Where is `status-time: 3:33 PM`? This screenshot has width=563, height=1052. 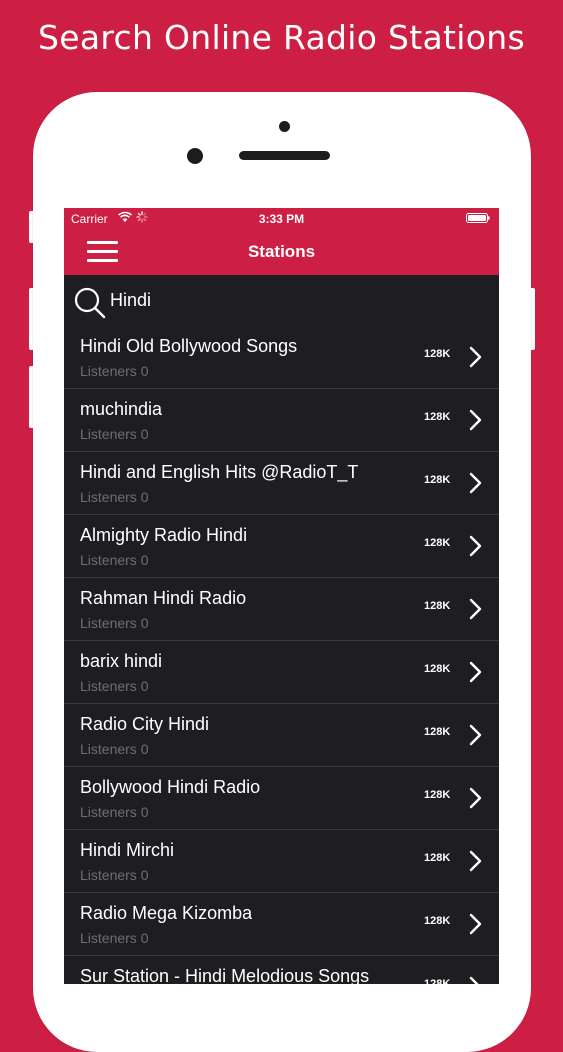
status-time: 3:33 PM is located at coordinates (281, 219).